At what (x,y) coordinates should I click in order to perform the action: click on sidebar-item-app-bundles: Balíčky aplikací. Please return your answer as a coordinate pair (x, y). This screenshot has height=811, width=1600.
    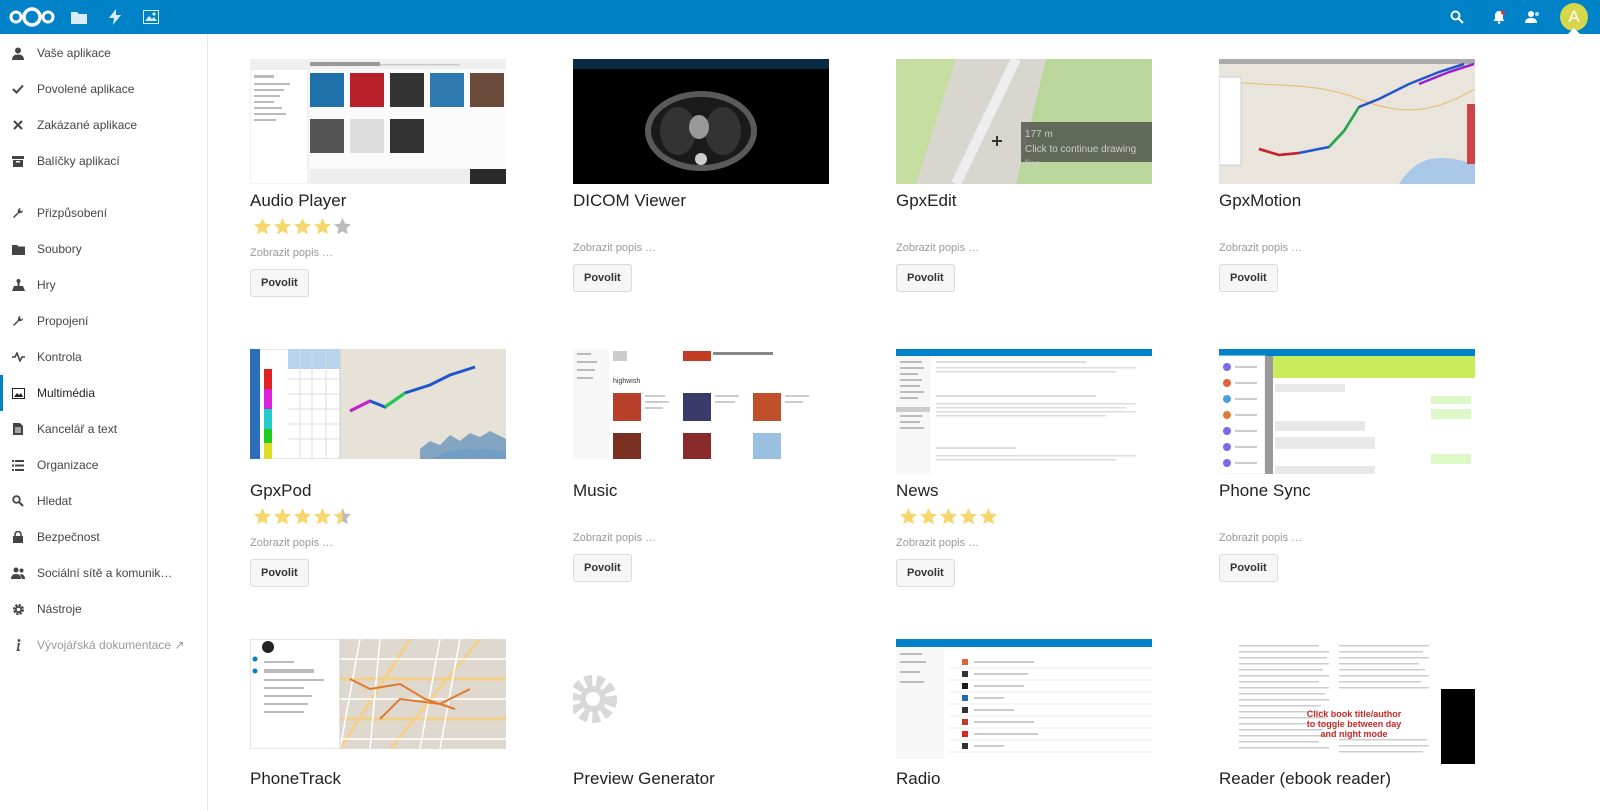
    Looking at the image, I should click on (103, 161).